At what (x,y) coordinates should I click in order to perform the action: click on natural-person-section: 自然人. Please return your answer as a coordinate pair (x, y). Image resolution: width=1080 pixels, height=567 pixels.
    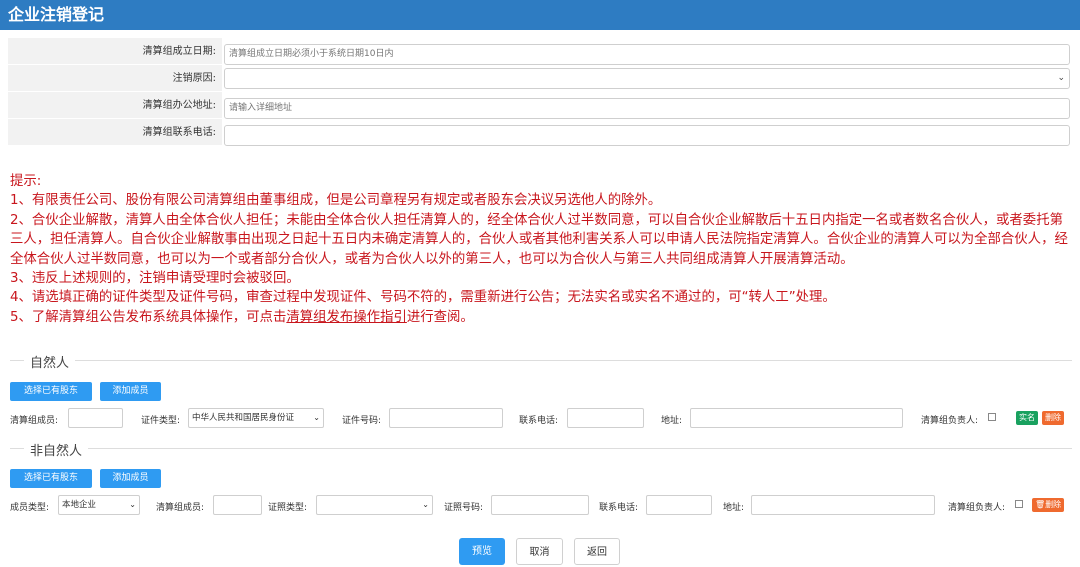
    Looking at the image, I should click on (541, 361).